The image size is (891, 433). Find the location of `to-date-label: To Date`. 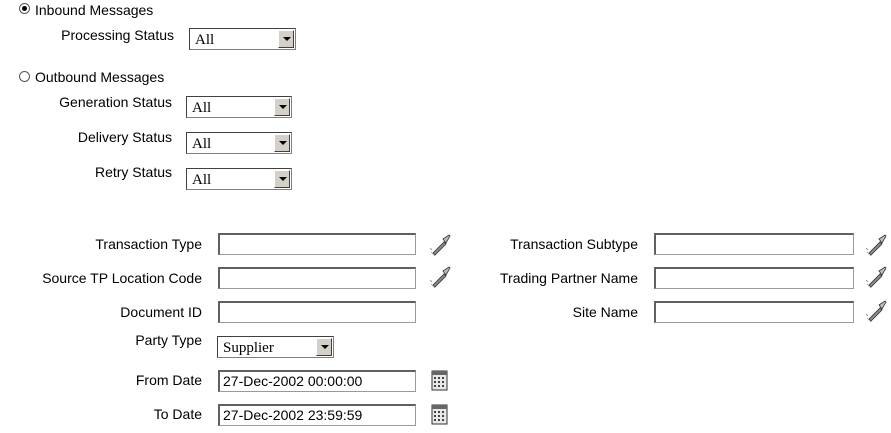

to-date-label: To Date is located at coordinates (177, 414).